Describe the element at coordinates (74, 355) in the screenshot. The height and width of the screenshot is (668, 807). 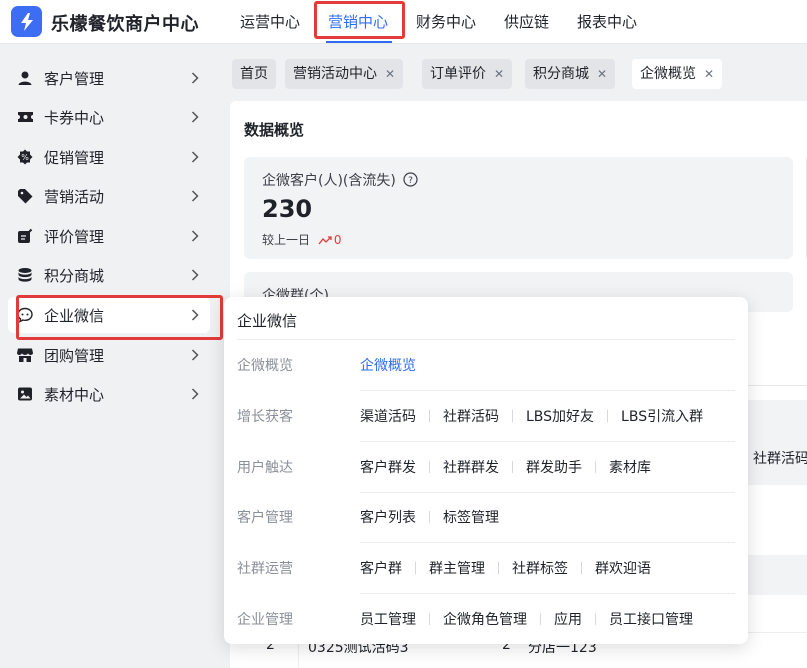
I see `sidebar-item-label: 团购管理` at that location.